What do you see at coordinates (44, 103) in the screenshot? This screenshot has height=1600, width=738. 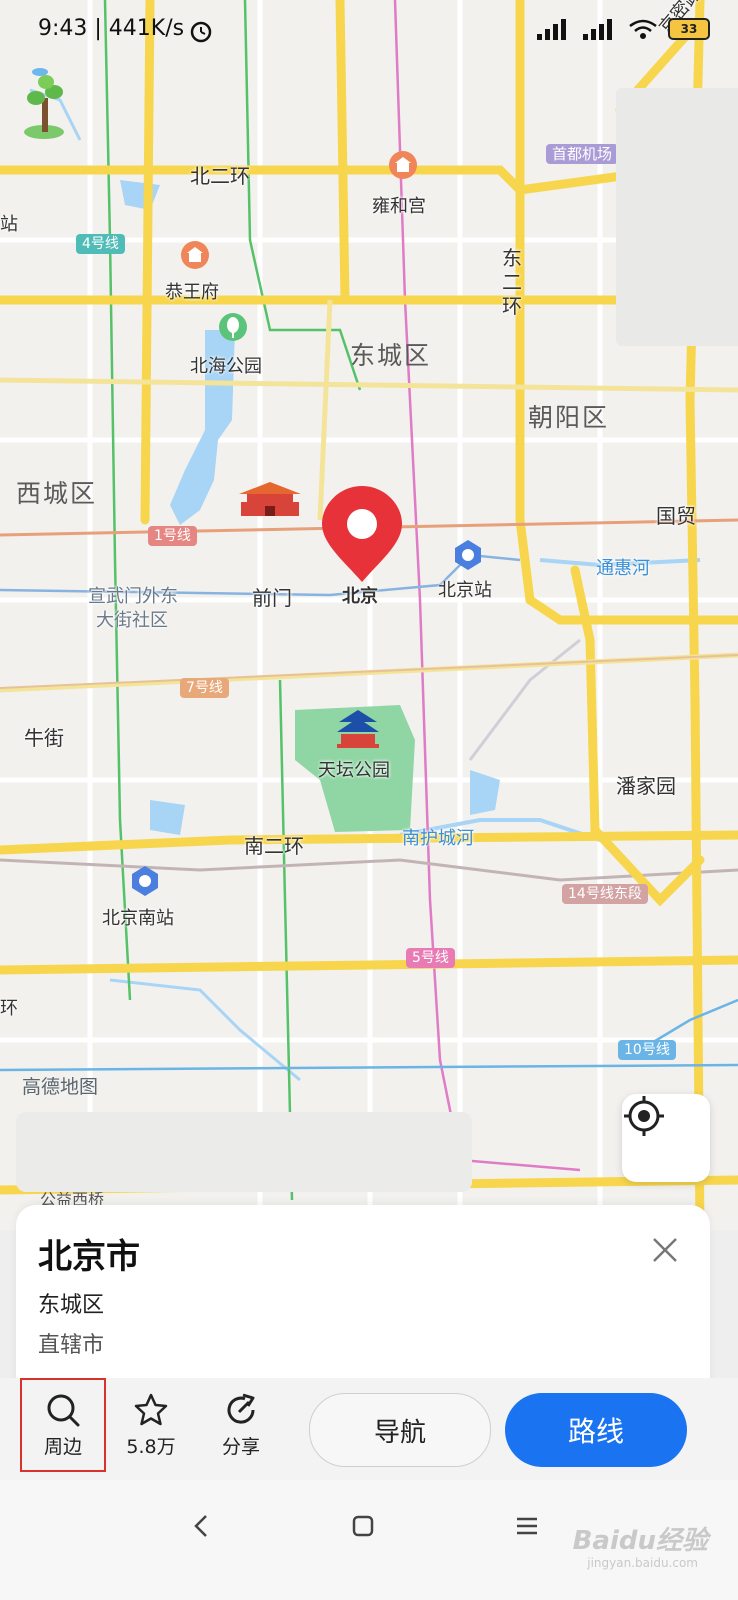 I see `tree-icon` at bounding box center [44, 103].